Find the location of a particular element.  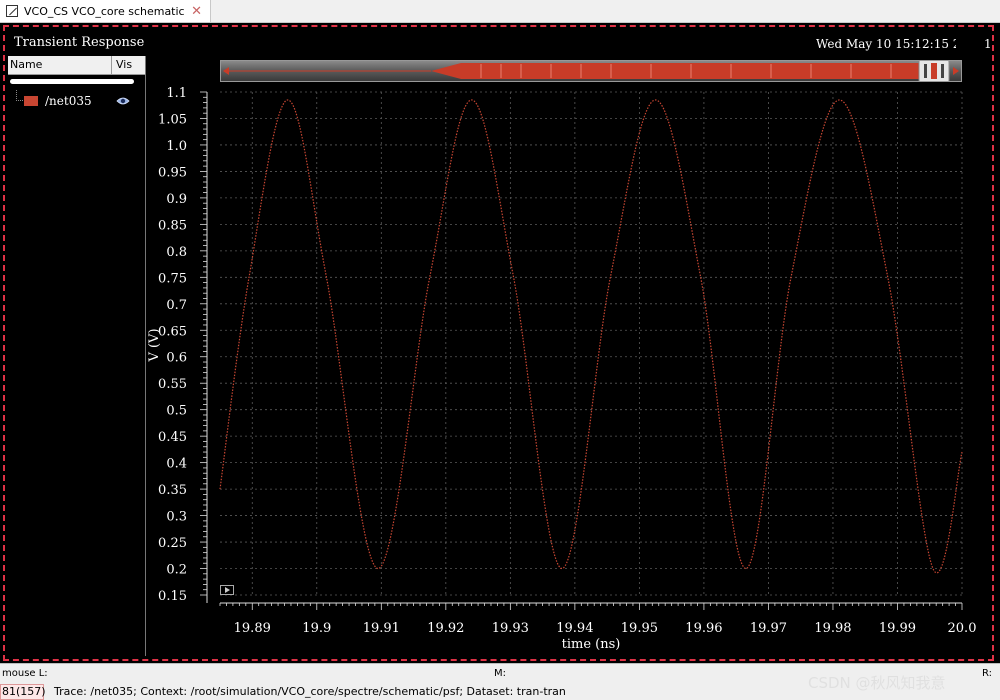

y-tick-label-8: 0.7 is located at coordinates (176, 305).